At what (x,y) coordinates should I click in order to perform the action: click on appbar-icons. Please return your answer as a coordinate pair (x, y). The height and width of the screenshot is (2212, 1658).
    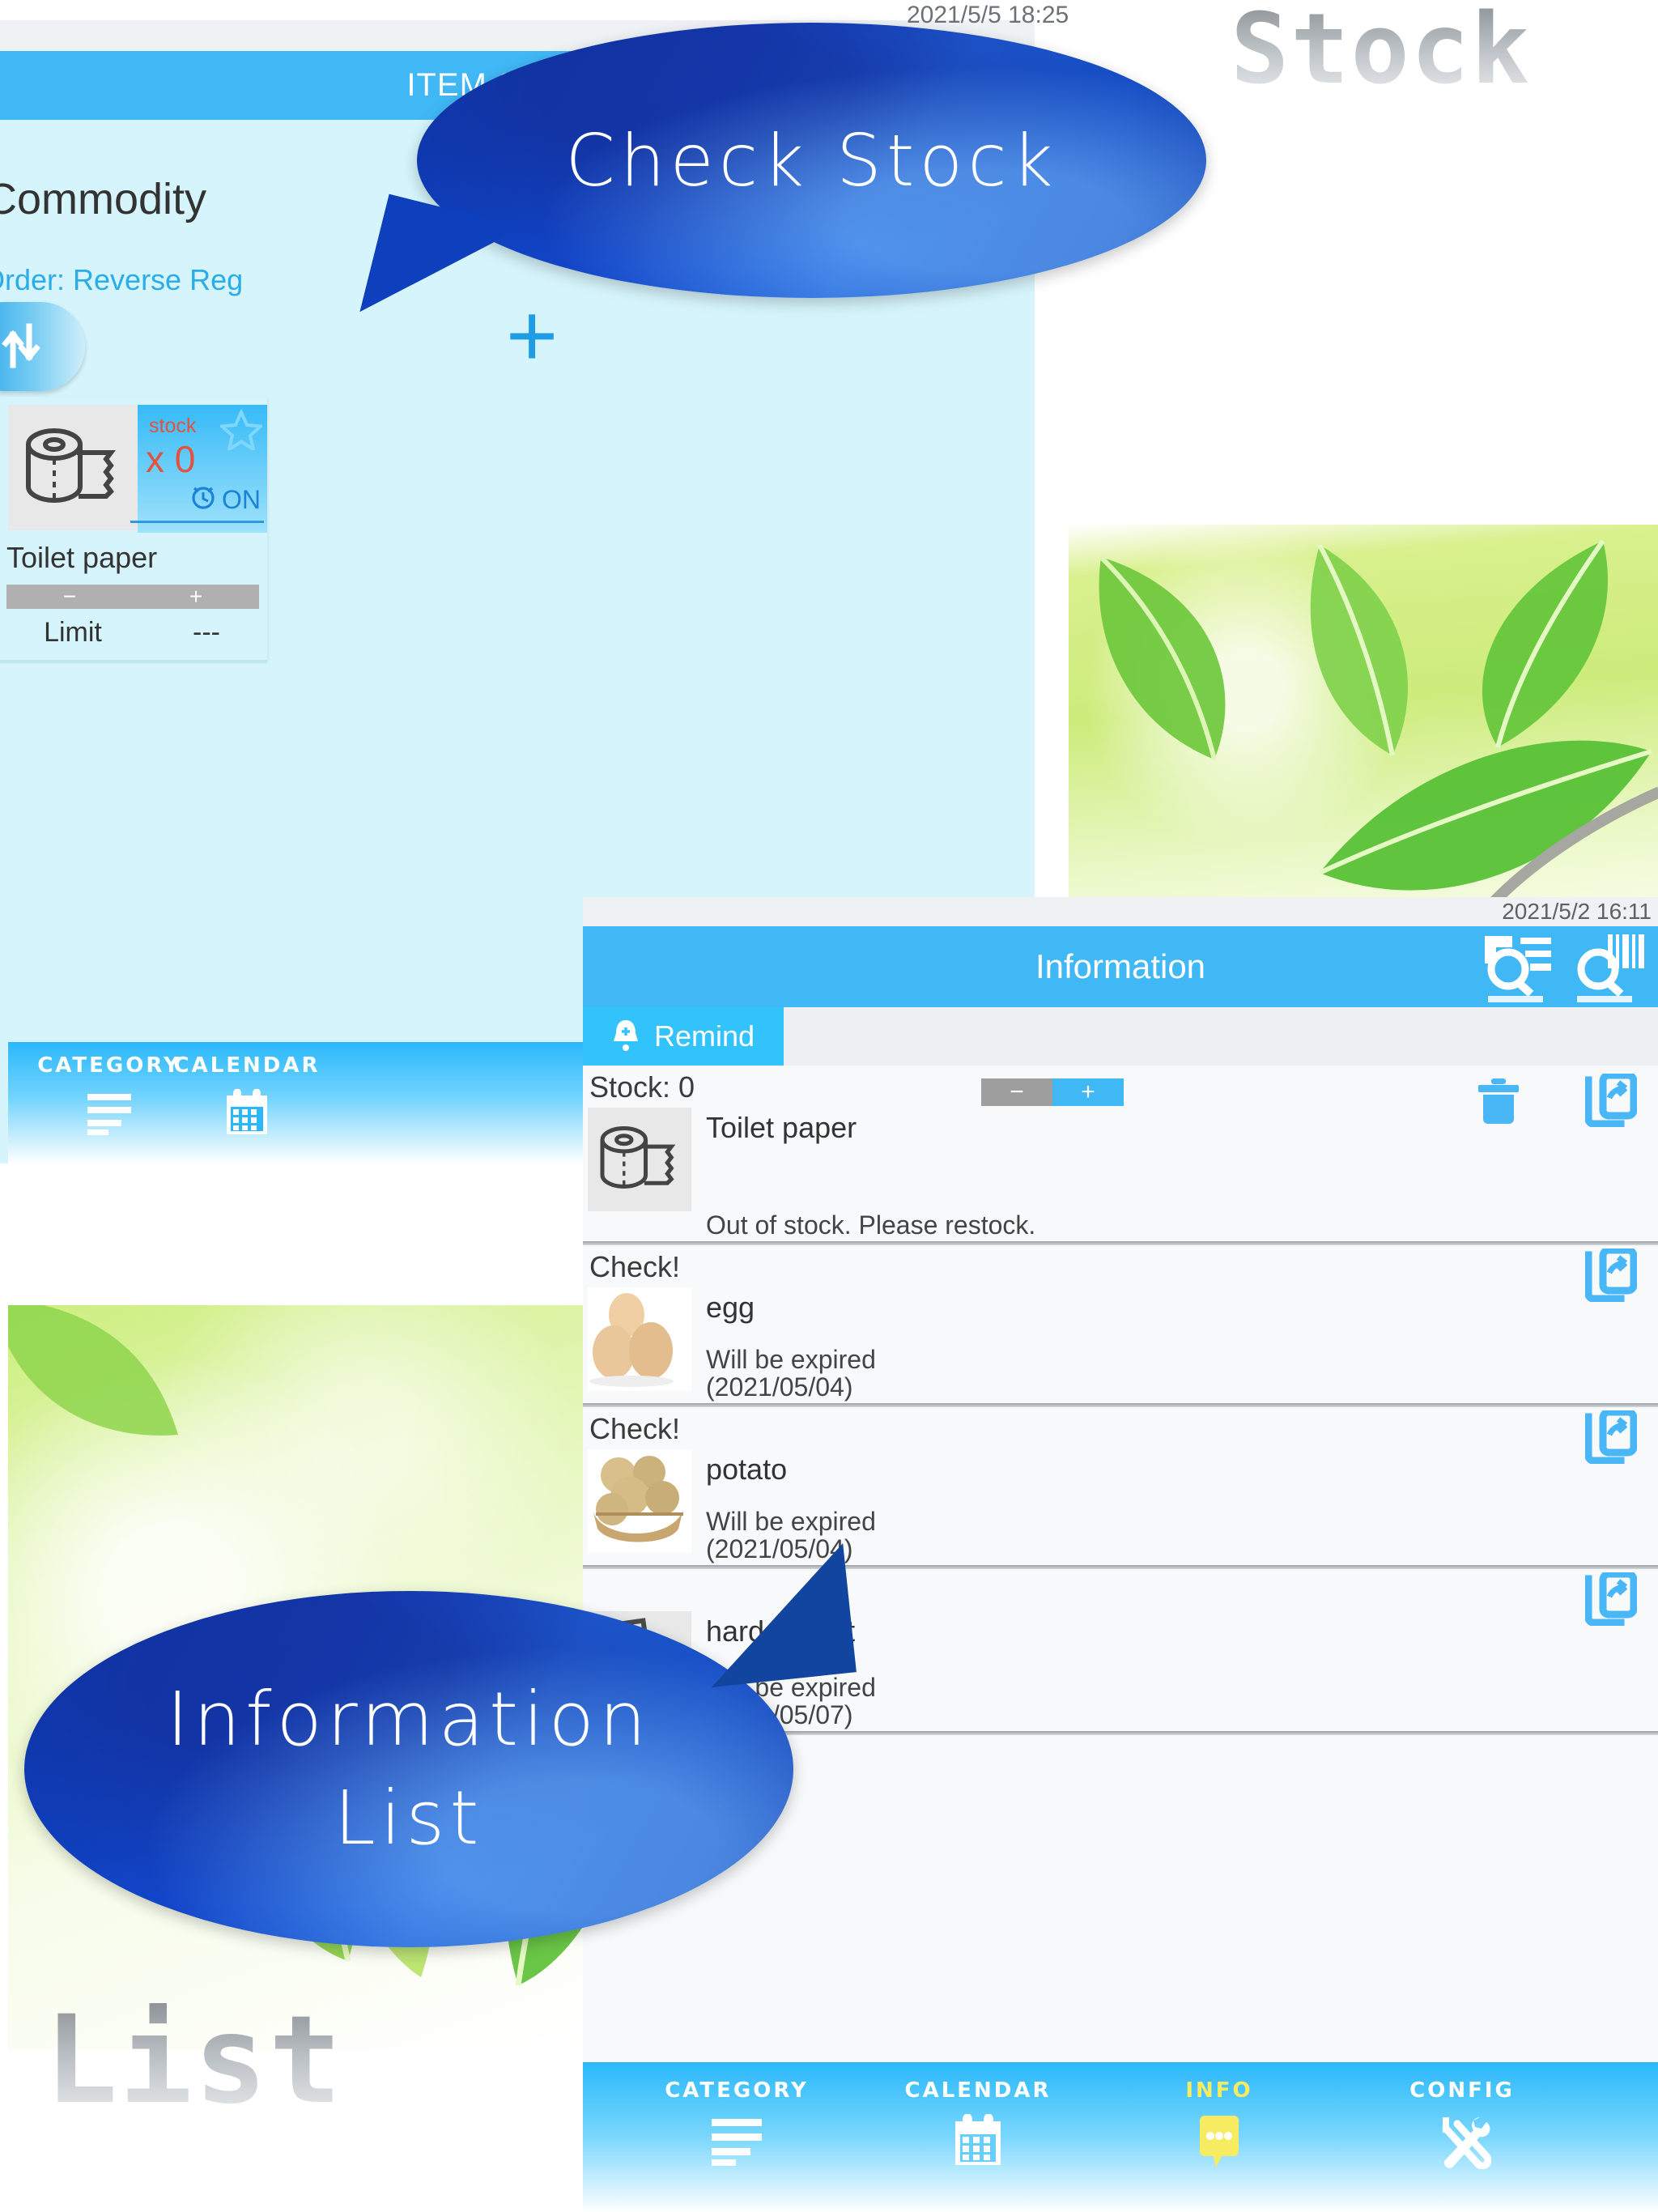
    Looking at the image, I should click on (1565, 969).